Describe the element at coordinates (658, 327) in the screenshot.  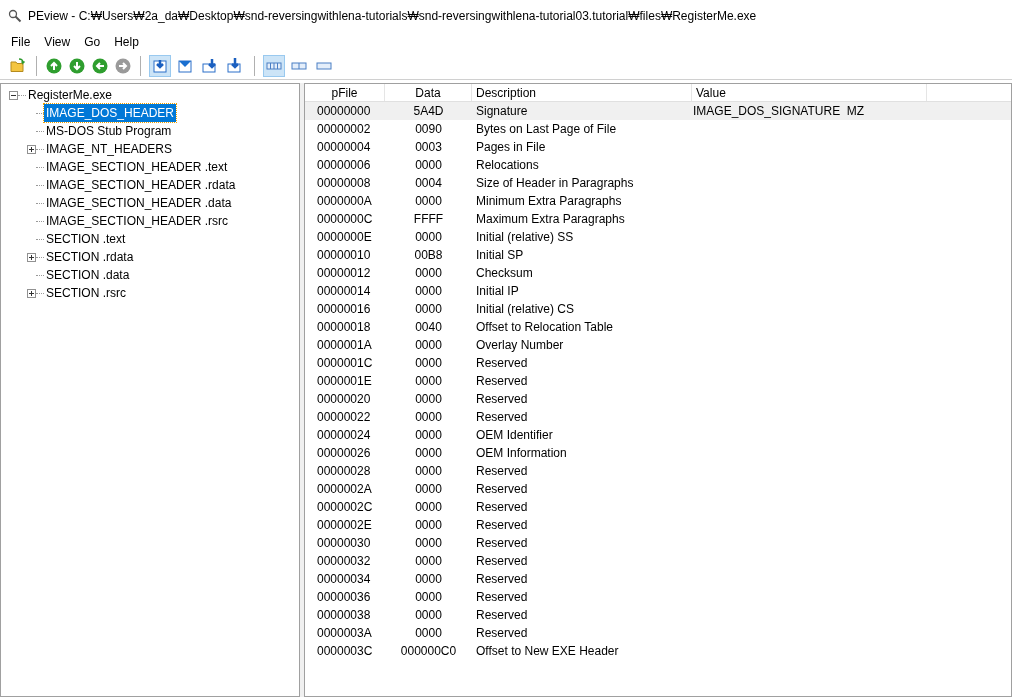
I see `table-row: 00000018 0040 Offset to Relocation Table` at that location.